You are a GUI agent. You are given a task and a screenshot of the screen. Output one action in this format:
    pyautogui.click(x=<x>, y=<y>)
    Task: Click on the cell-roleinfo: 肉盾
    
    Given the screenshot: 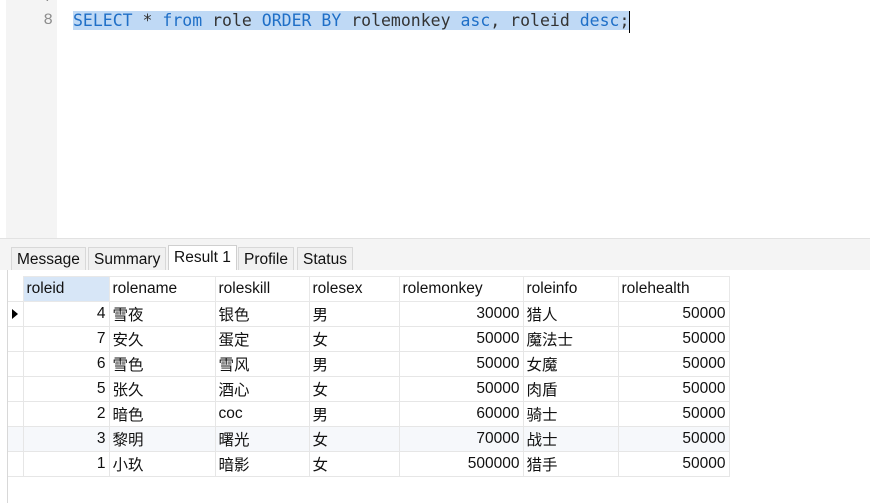 What is the action you would take?
    pyautogui.click(x=570, y=389)
    